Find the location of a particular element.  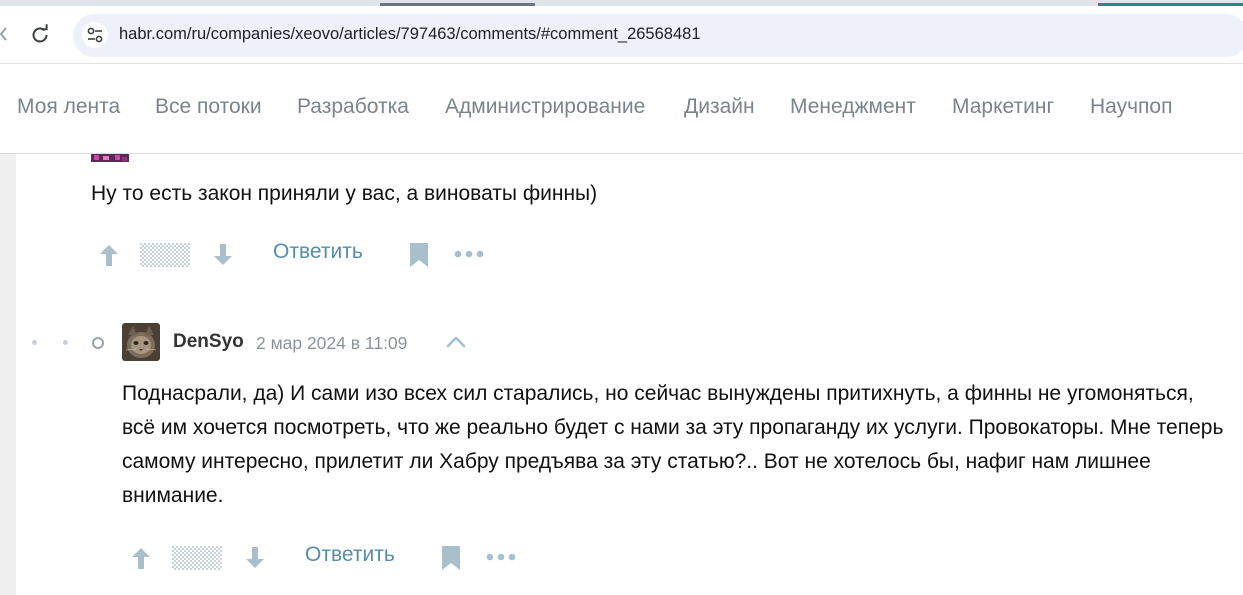

nav-item-popsci: Научпоп is located at coordinates (1131, 107).